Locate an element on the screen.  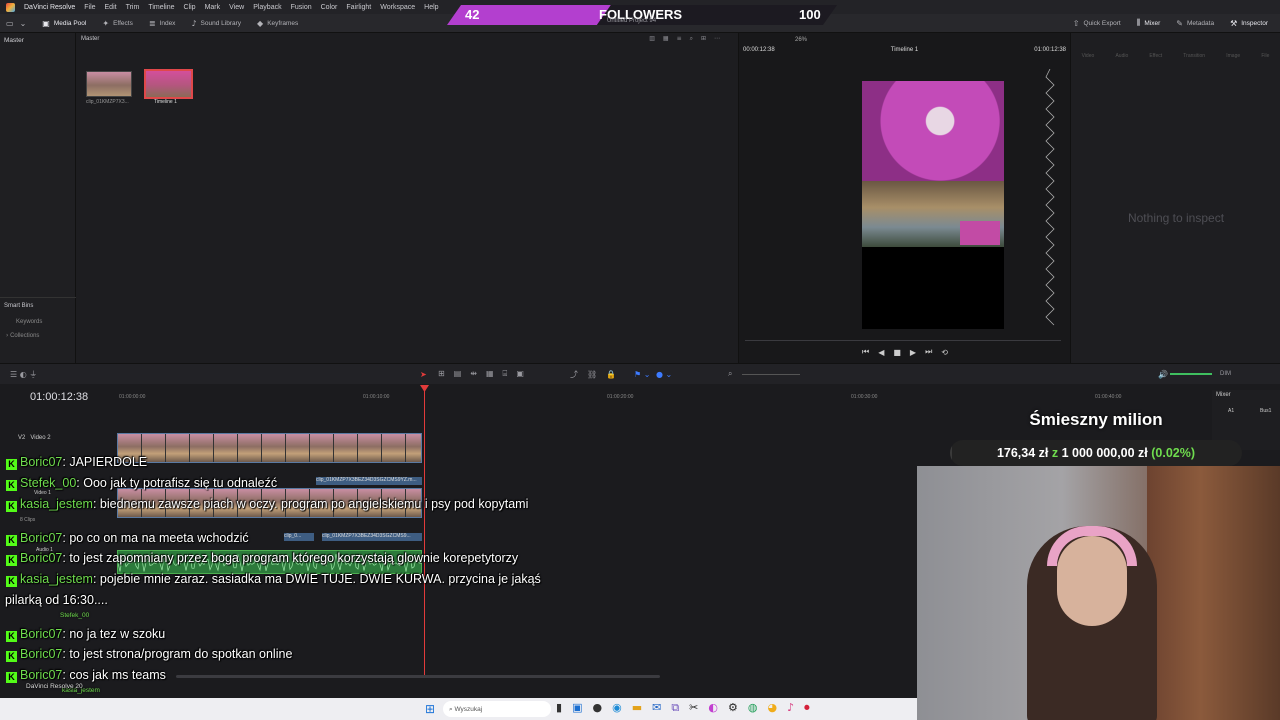
mixer-icon: ⫼ is located at coordinates (1138, 22).